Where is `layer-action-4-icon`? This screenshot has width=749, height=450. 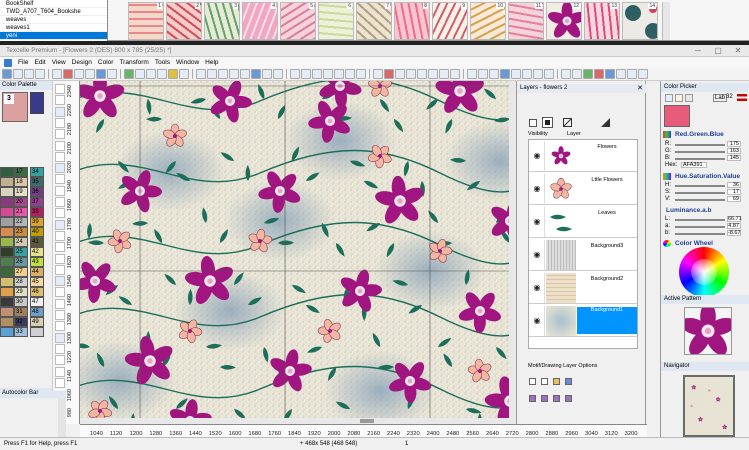 layer-action-4-icon is located at coordinates (568, 398).